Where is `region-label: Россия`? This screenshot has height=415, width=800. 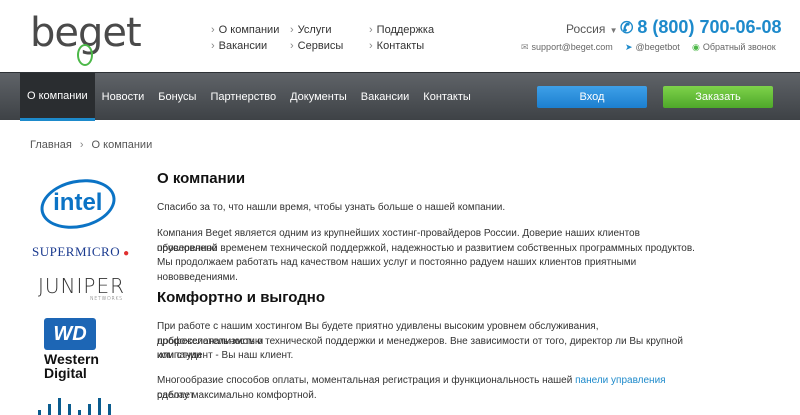
region-label: Россия is located at coordinates (586, 29).